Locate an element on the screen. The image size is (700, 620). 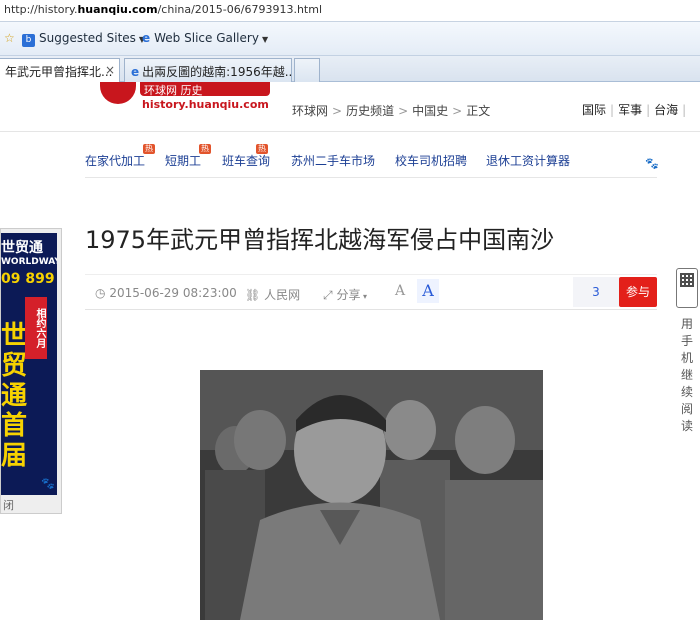
favorite-label: Suggested Sites is located at coordinates (87, 38).